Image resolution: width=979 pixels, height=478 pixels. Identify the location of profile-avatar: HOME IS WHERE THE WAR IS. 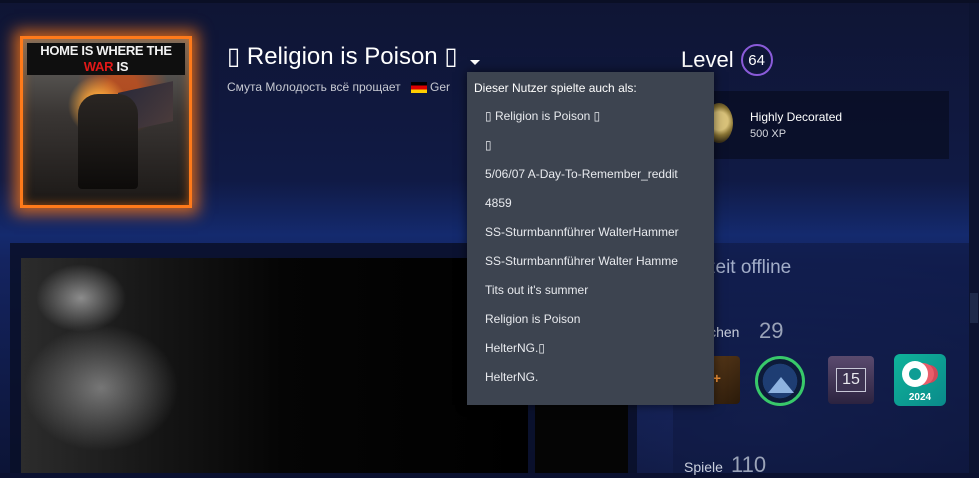
(106, 122).